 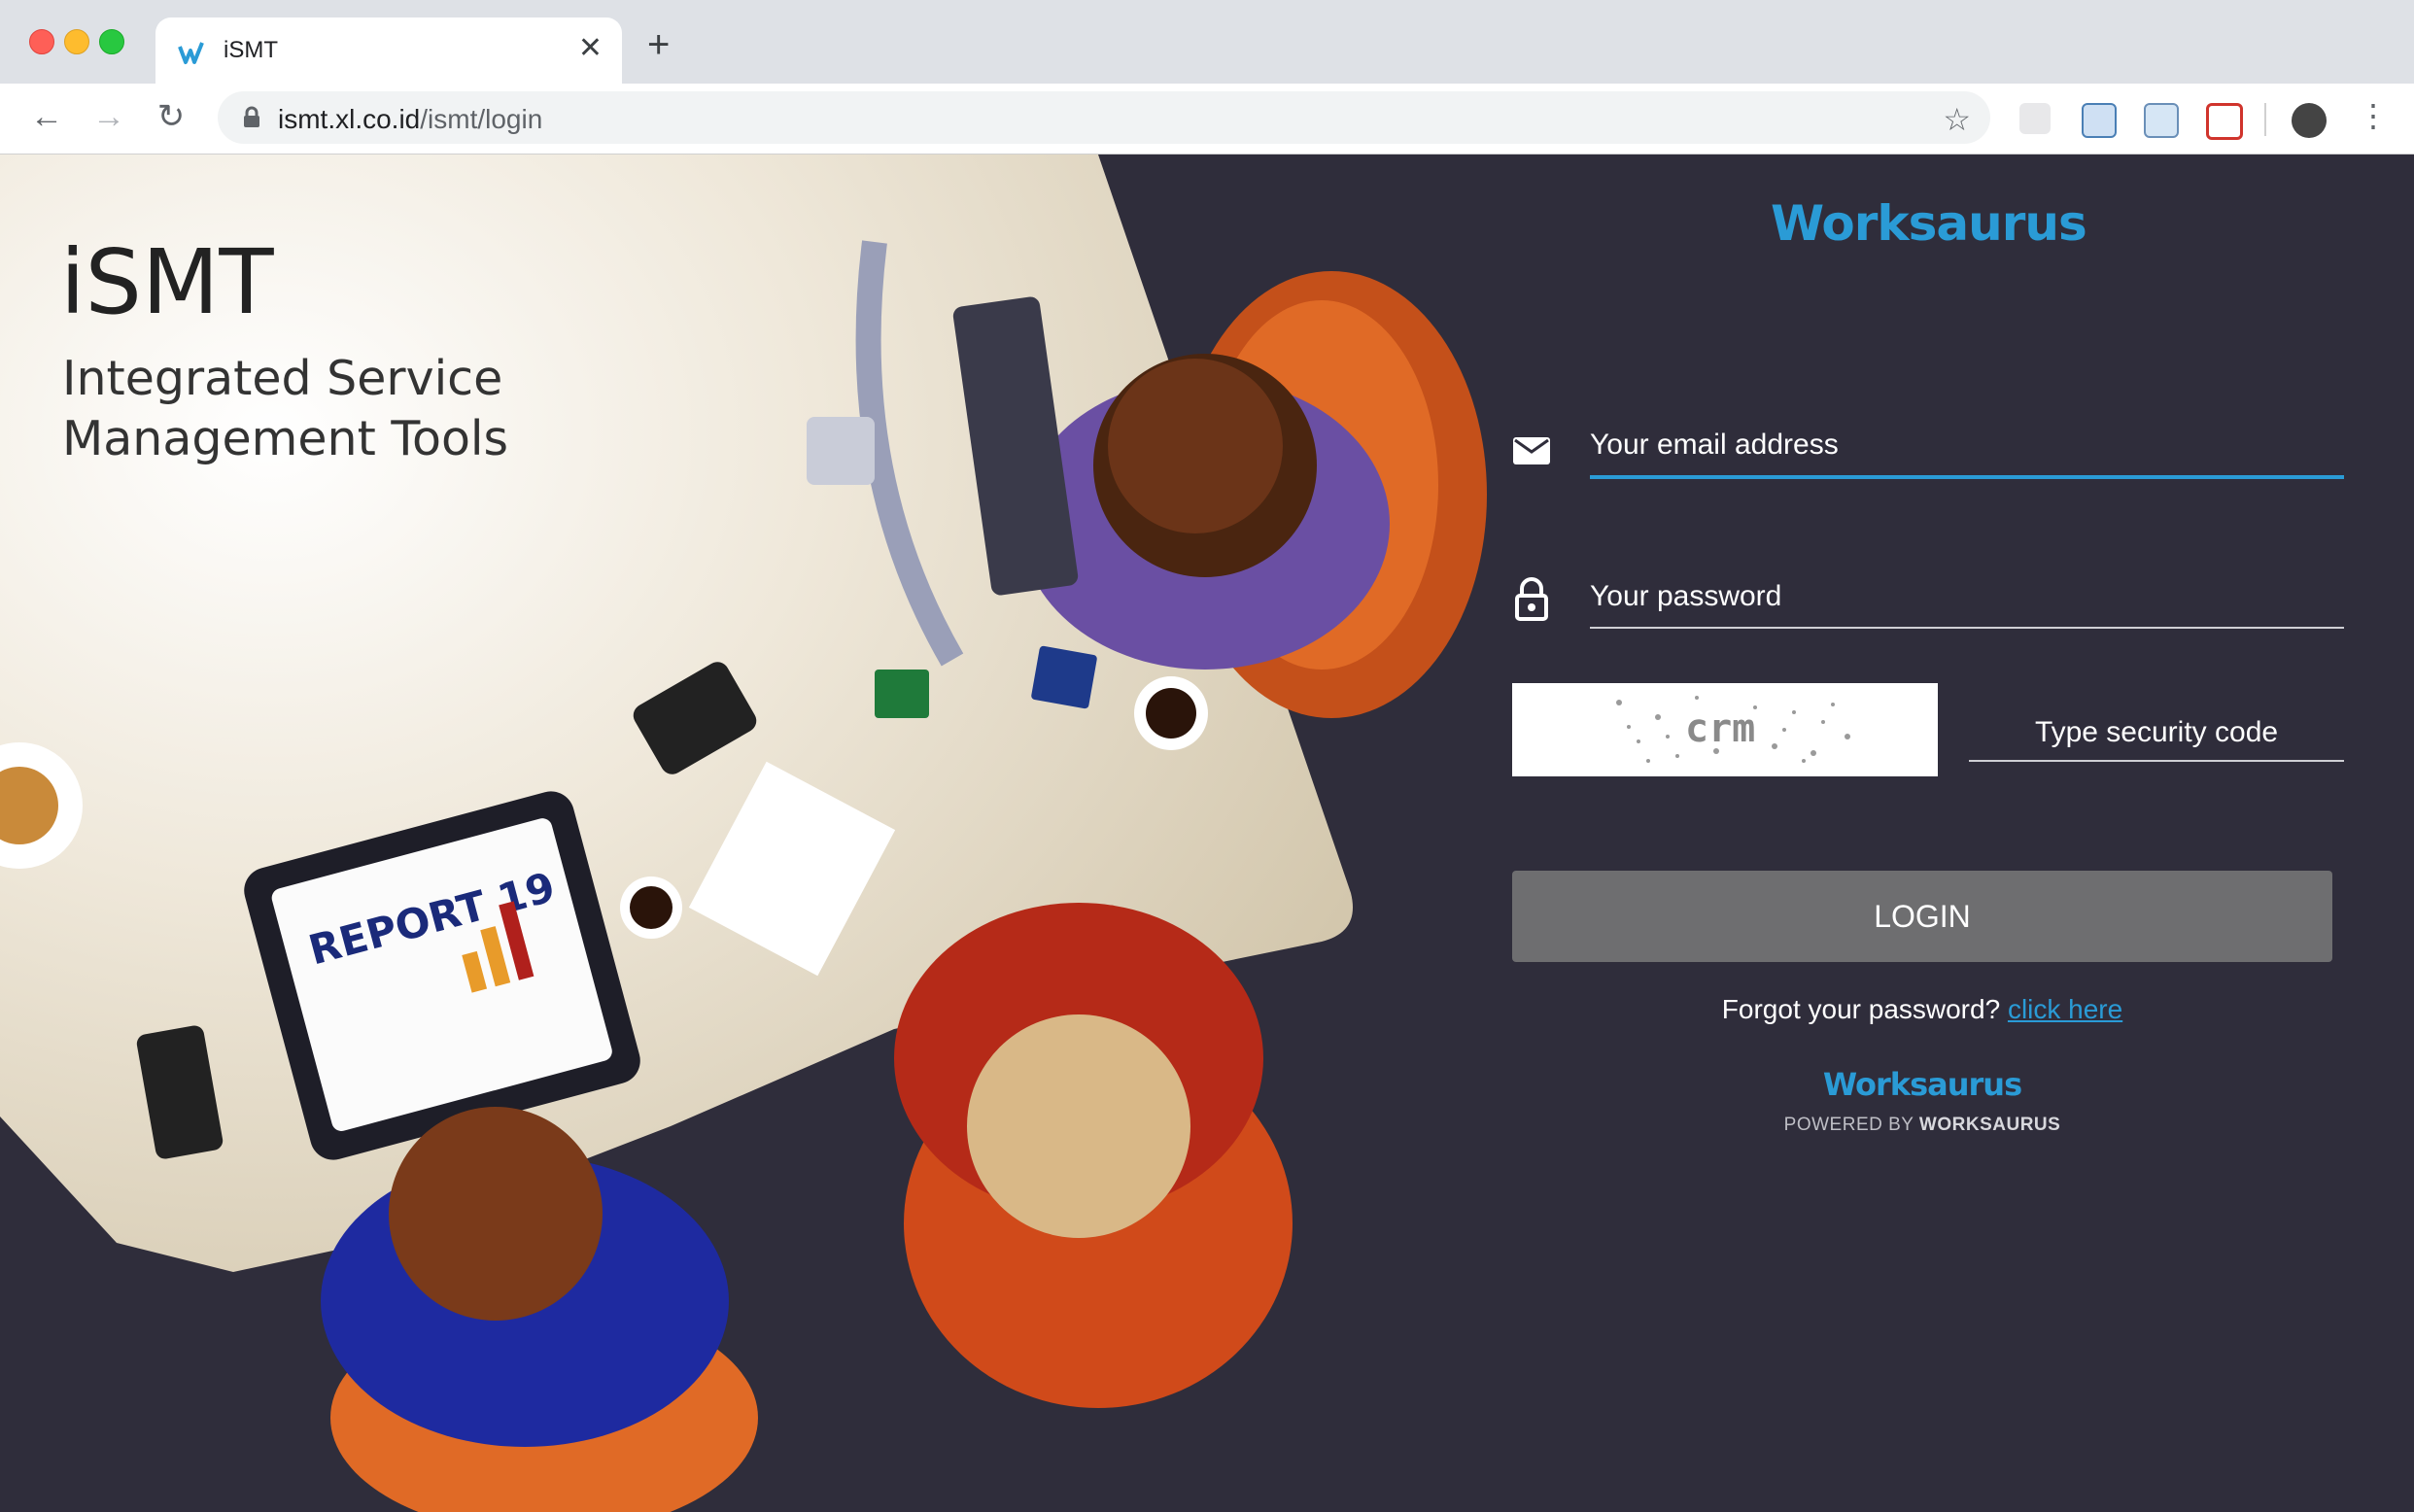 What do you see at coordinates (2224, 121) in the screenshot?
I see `extension-forward-icon` at bounding box center [2224, 121].